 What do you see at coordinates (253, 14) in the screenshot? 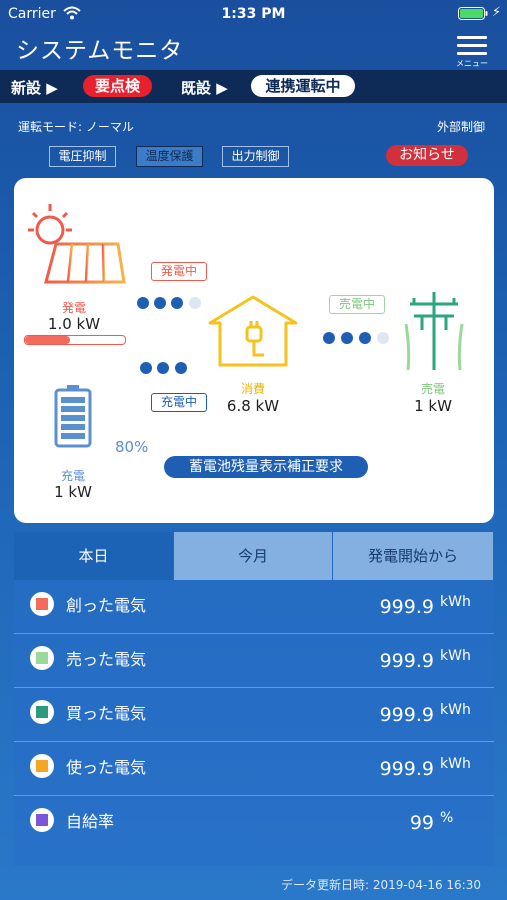
I see `clock: 1:33 PM` at bounding box center [253, 14].